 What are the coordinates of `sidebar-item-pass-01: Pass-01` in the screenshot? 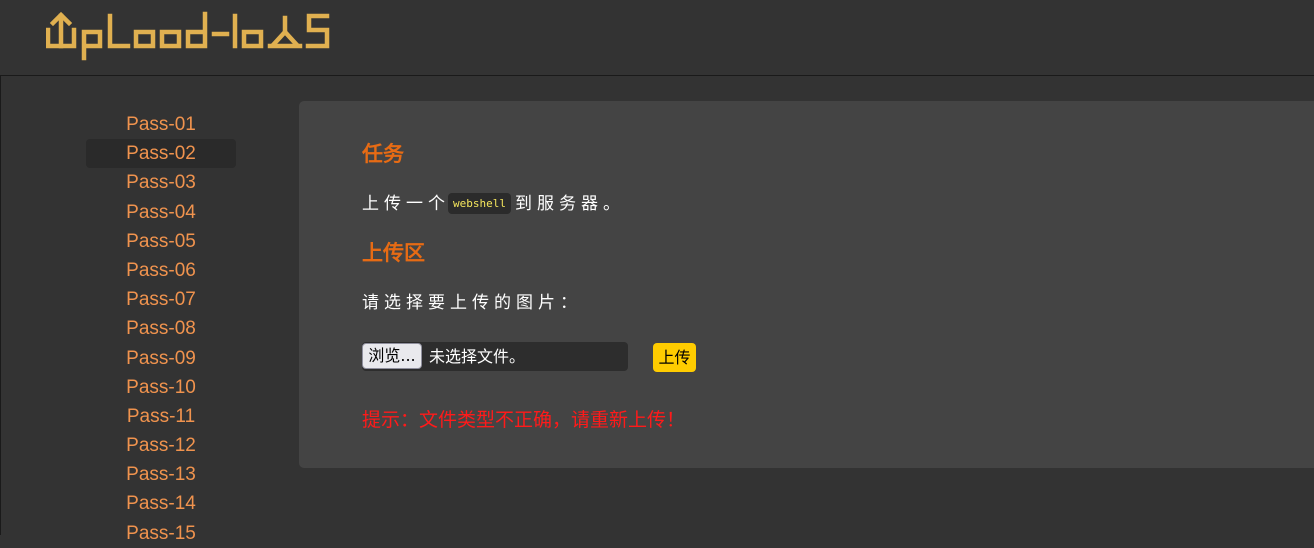 It's located at (161, 124).